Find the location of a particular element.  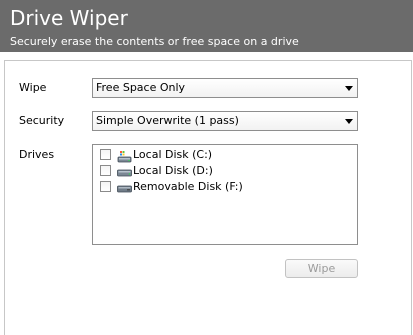

wipe-button: Wipe is located at coordinates (321, 268).